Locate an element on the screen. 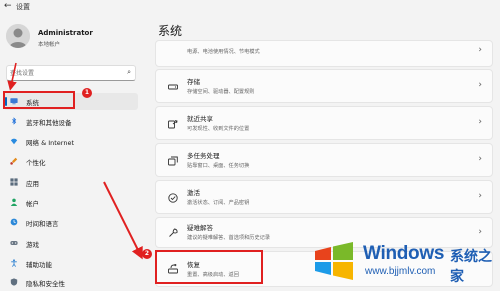 This screenshot has width=500, height=291. highlight-recovery is located at coordinates (209, 267).